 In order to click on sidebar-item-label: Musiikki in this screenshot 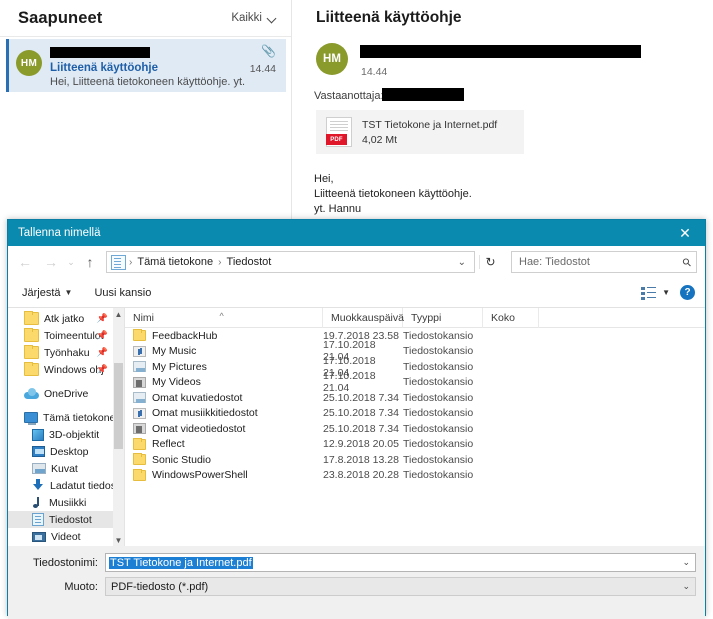, I will do `click(68, 502)`.